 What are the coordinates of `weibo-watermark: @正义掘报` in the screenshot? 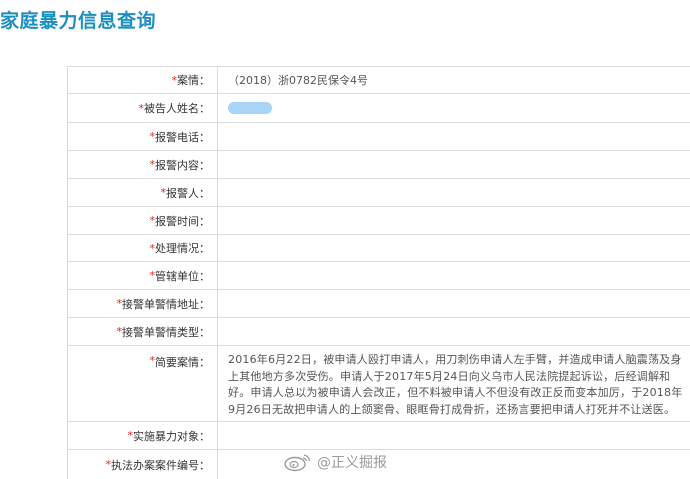 It's located at (335, 462).